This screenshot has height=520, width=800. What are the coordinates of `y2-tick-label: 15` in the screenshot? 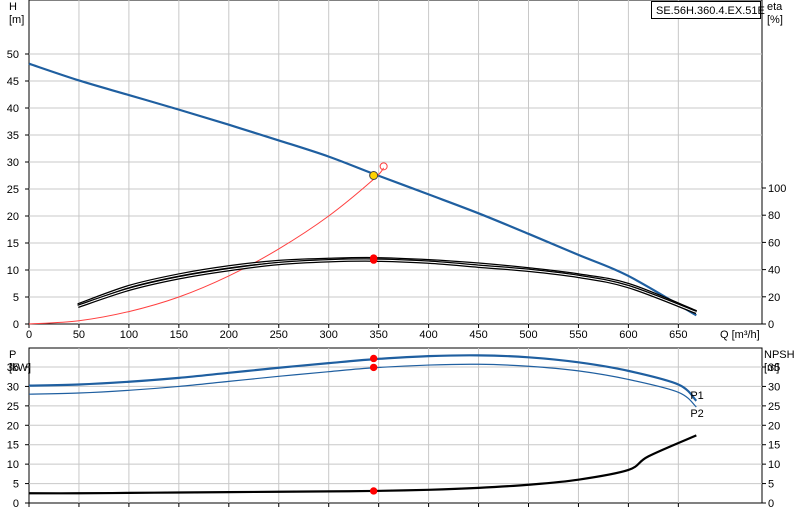 It's located at (774, 446).